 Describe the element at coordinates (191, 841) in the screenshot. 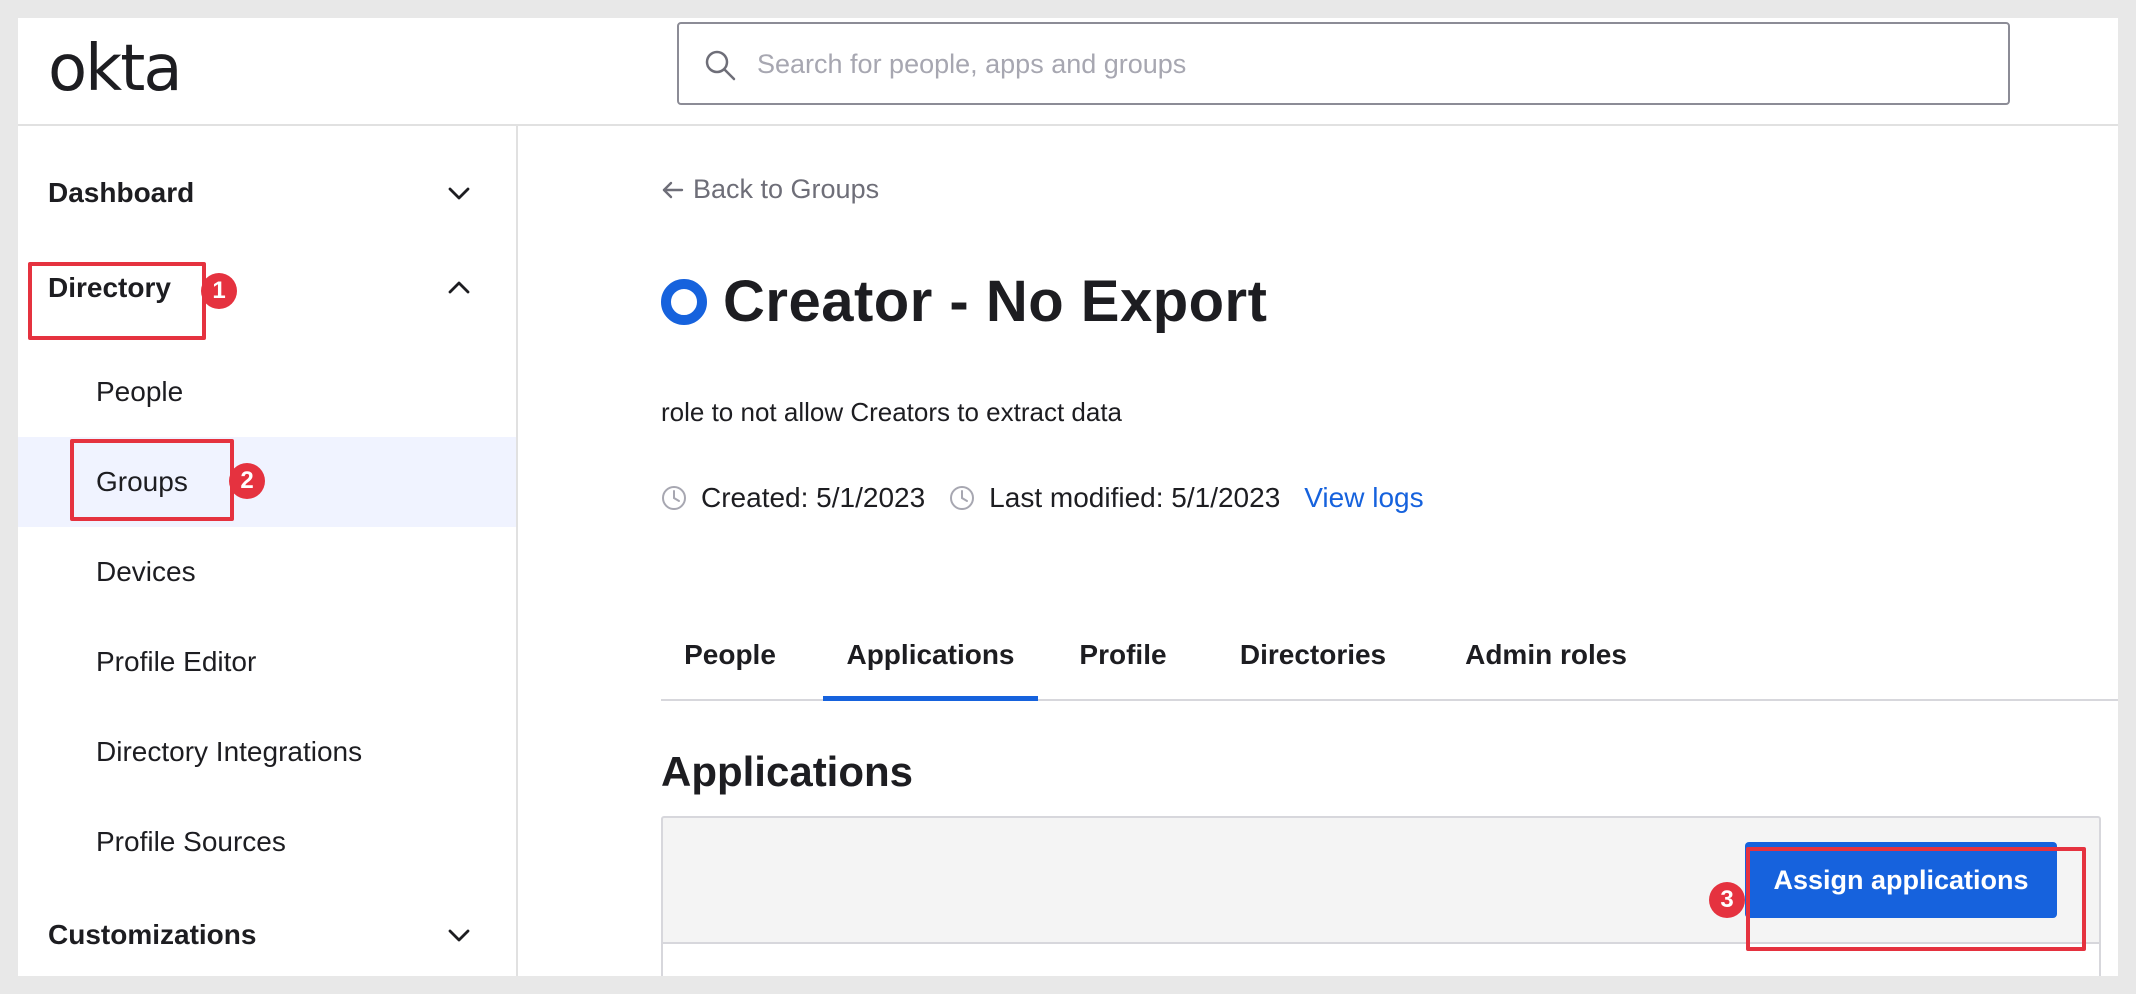

I see `sidebar-item-label: Profile Sources` at that location.